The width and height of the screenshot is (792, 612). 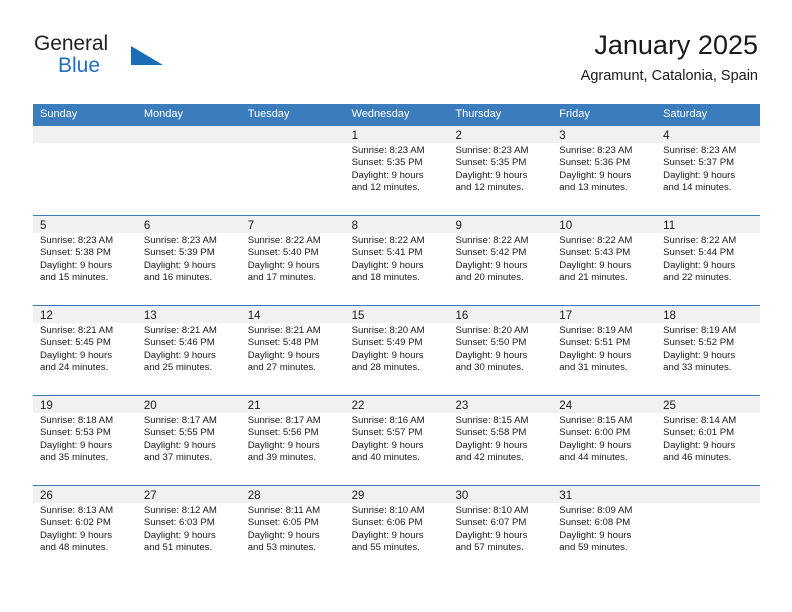 What do you see at coordinates (178, 457) in the screenshot?
I see `daylight-text-line2: and 37 minutes.` at bounding box center [178, 457].